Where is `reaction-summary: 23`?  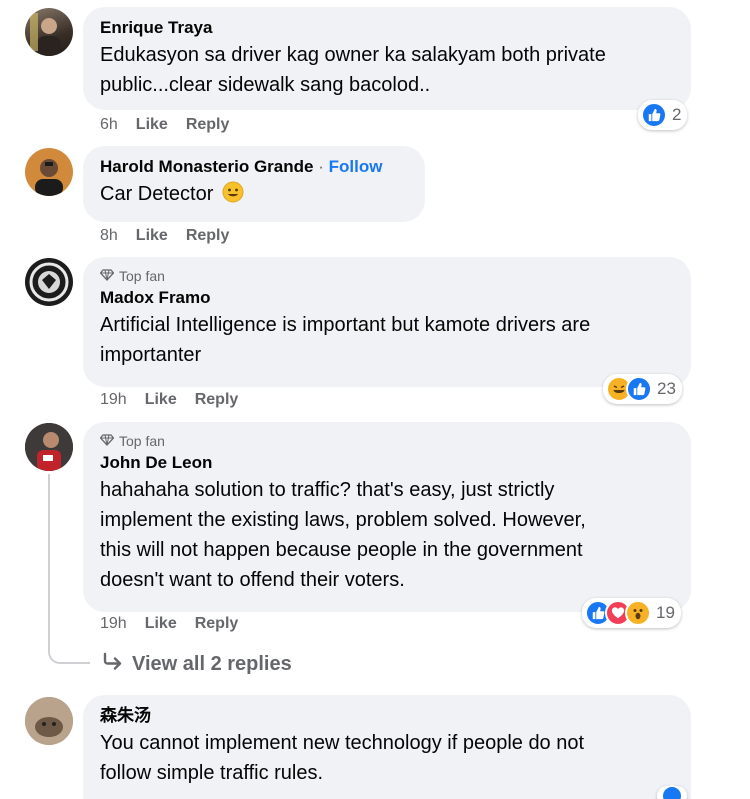
reaction-summary: 23 is located at coordinates (642, 389).